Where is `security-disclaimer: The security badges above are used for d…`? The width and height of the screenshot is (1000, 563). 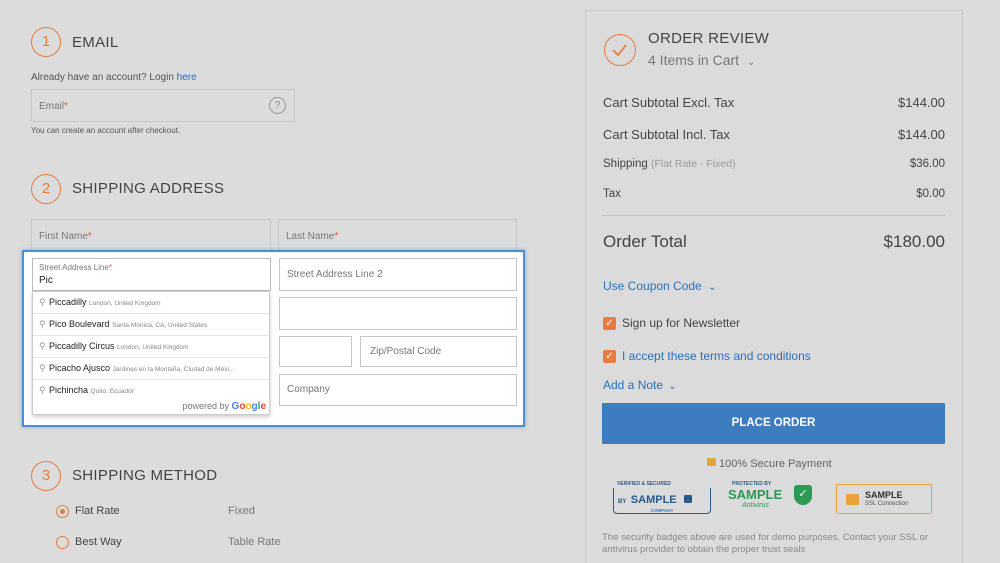
security-disclaimer: The security badges above are used for d… is located at coordinates (765, 543).